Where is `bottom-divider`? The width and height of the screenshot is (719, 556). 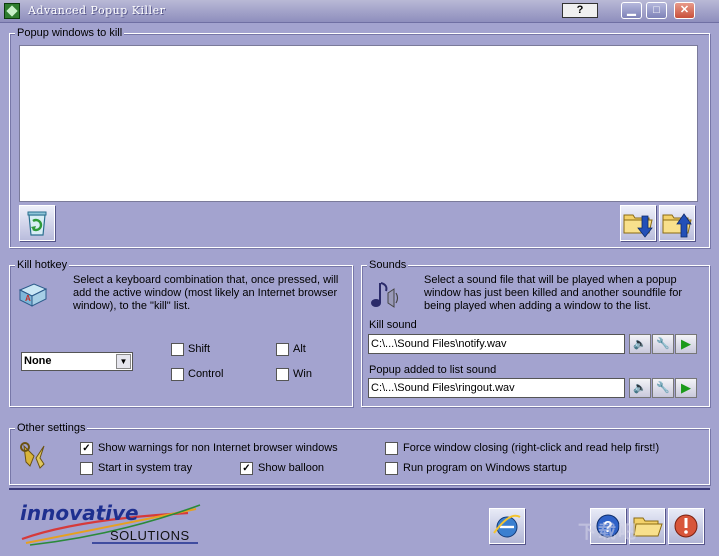
bottom-divider is located at coordinates (359, 489).